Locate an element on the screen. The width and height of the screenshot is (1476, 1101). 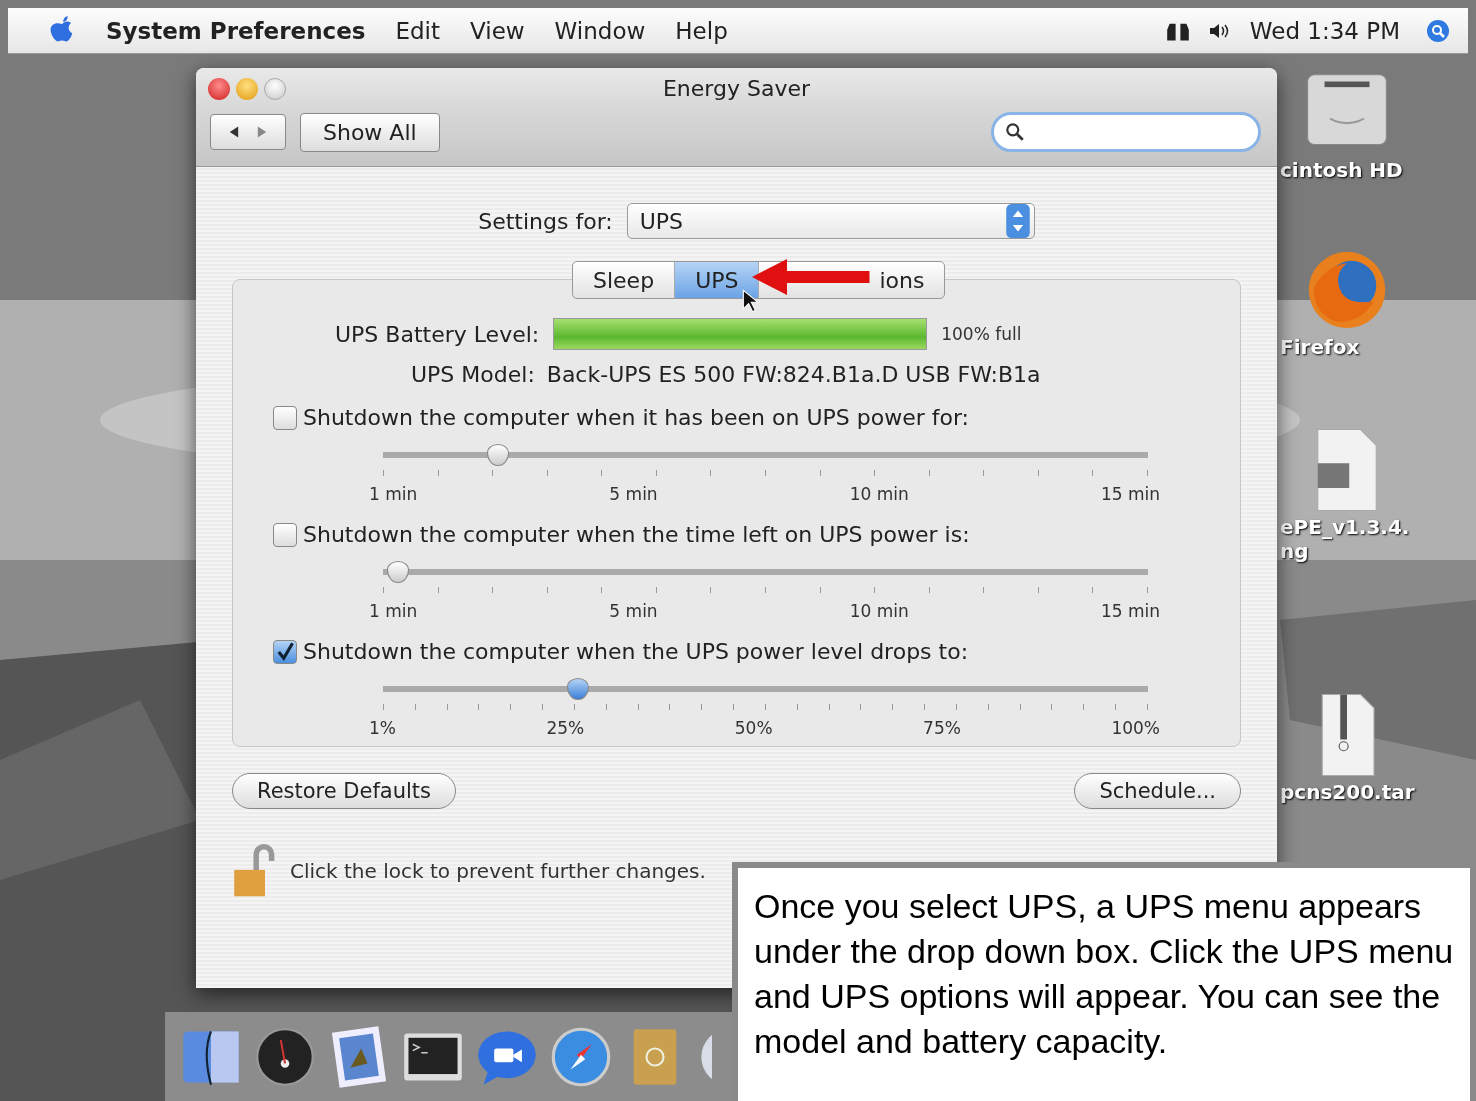
desktop-icon-label: cintosh HD is located at coordinates (1341, 170).